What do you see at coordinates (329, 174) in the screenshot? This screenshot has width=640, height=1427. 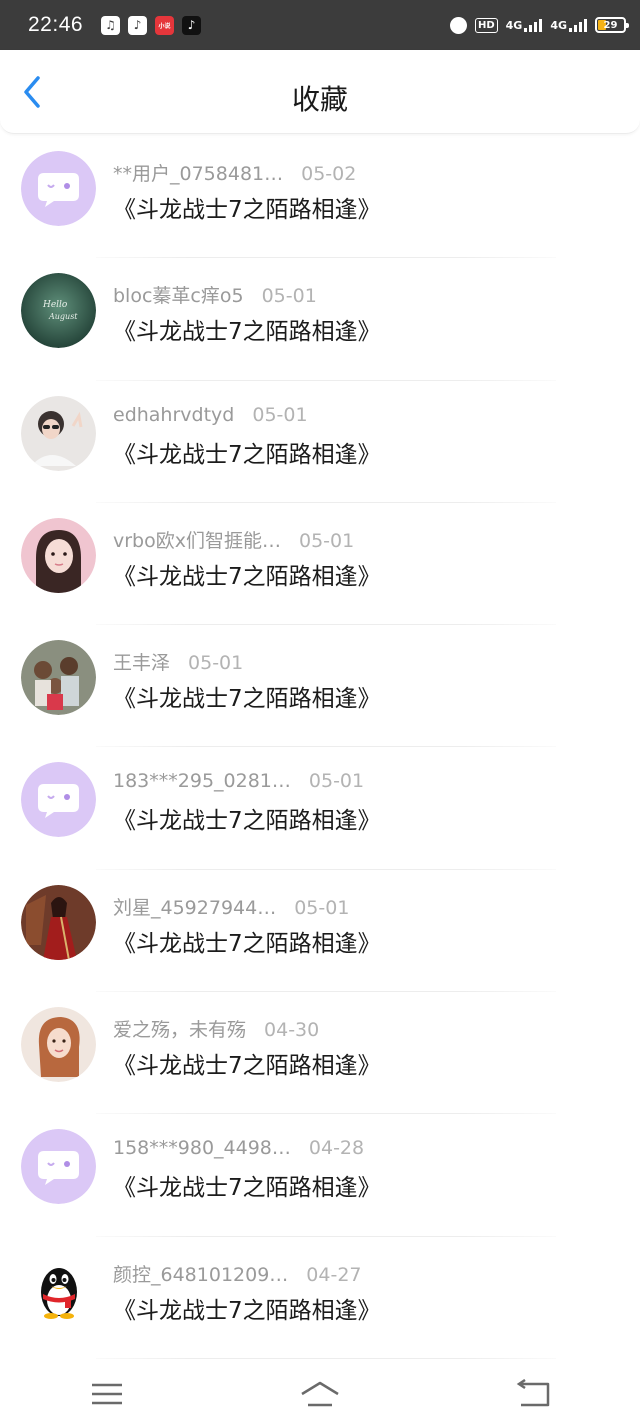 I see `date: 05-02` at bounding box center [329, 174].